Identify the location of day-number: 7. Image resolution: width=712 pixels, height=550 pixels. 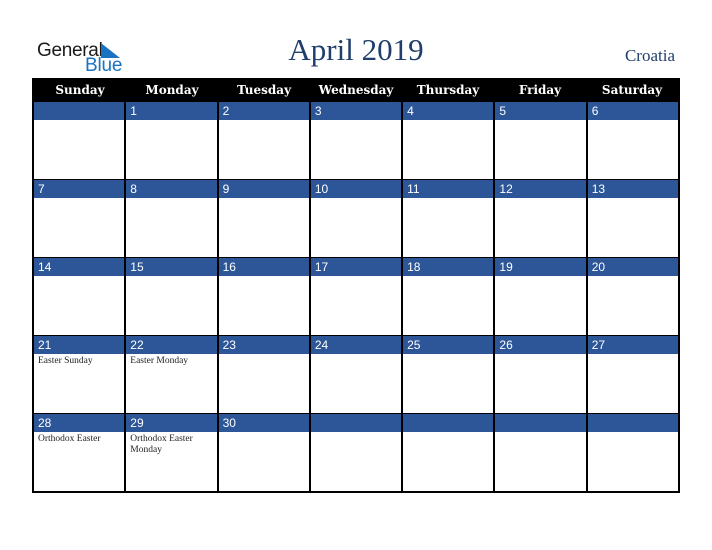
(79, 189).